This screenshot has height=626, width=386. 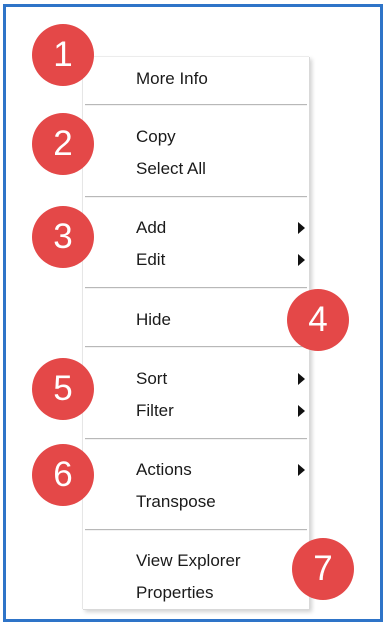 What do you see at coordinates (318, 320) in the screenshot?
I see `callout-badge-4: 4` at bounding box center [318, 320].